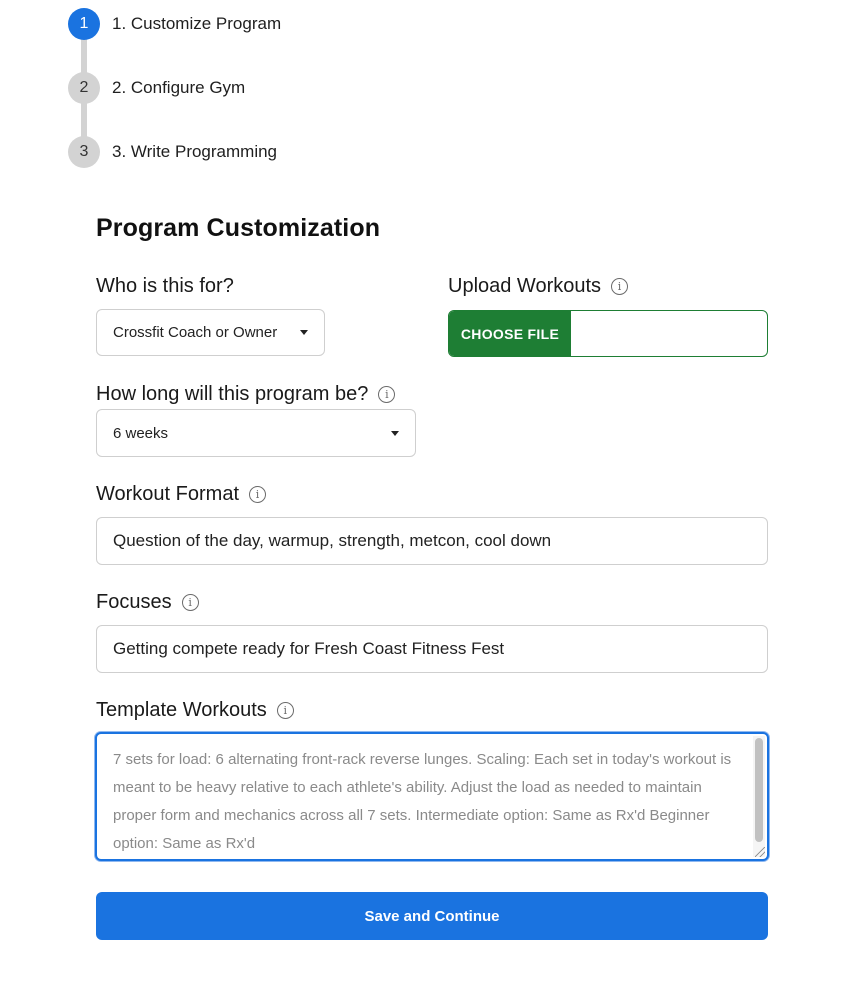 The width and height of the screenshot is (862, 992). Describe the element at coordinates (195, 332) in the screenshot. I see `who-select-value: Crossfit Coach or Owner` at that location.